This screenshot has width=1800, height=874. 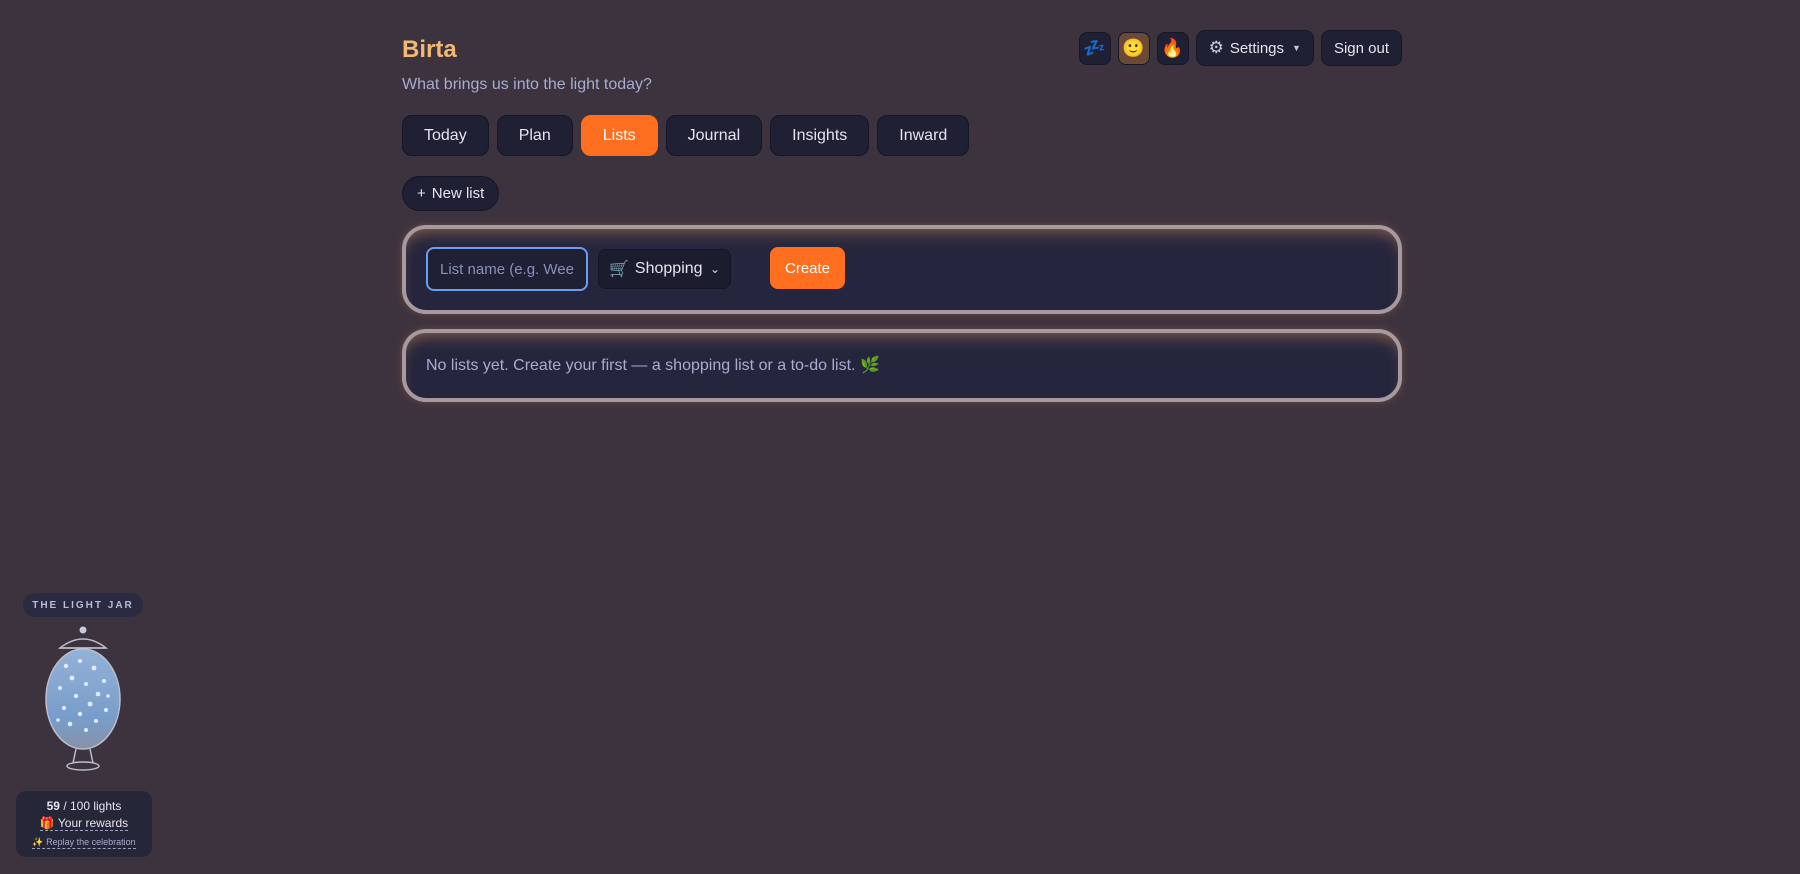 I want to click on sleep-icon: 💤, so click(x=1094, y=47).